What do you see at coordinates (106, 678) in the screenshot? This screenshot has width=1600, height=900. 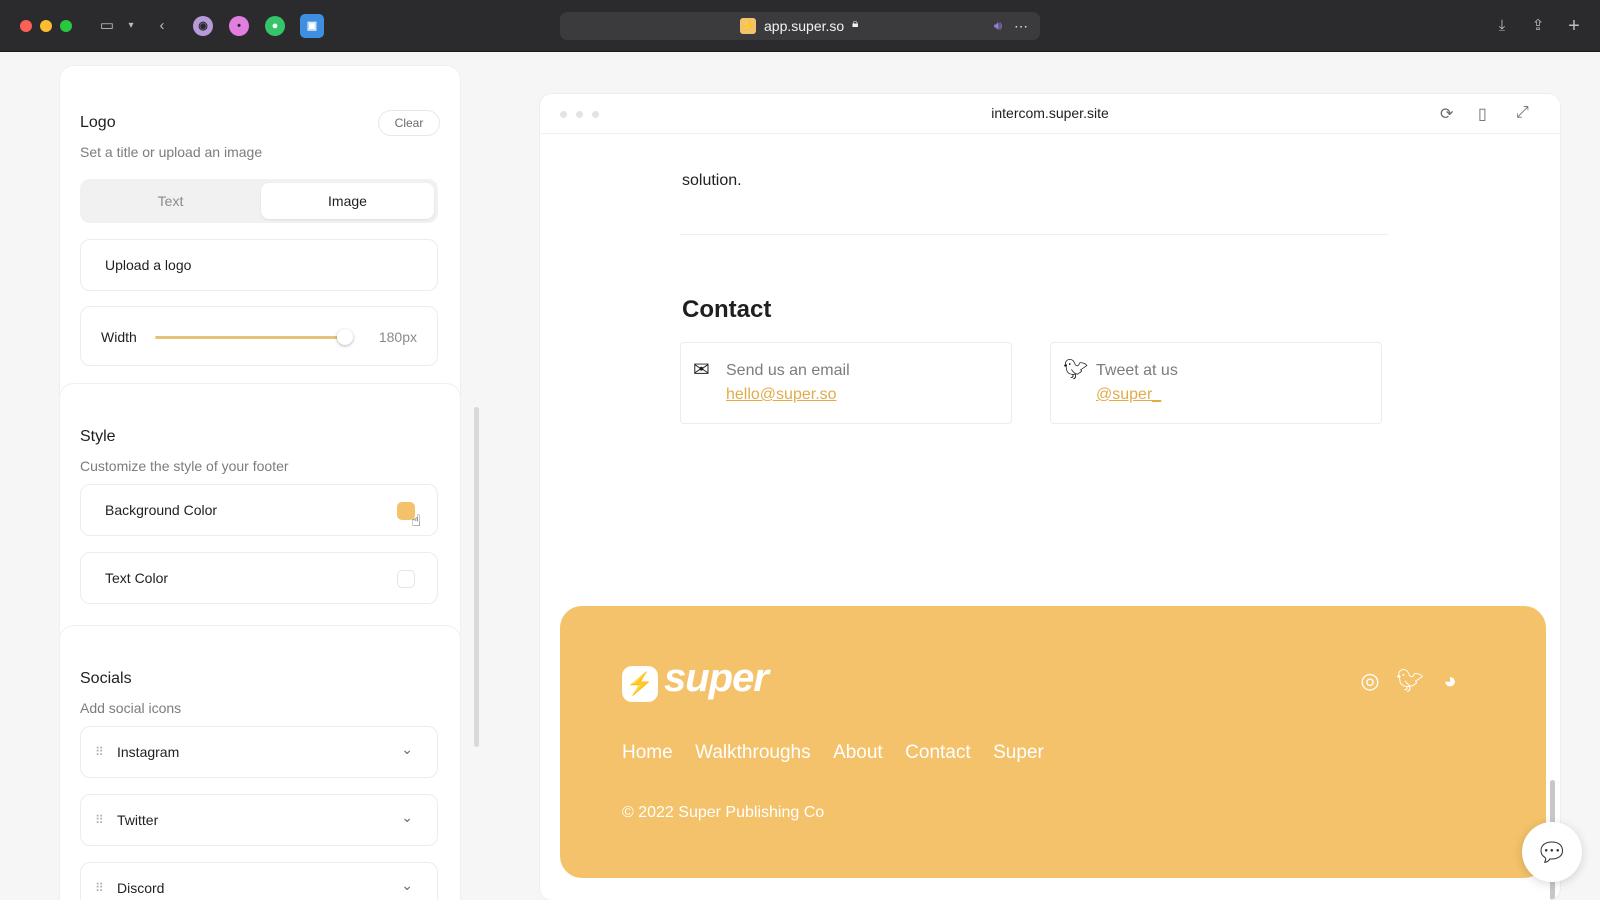 I see `socials-card-title: Socials` at bounding box center [106, 678].